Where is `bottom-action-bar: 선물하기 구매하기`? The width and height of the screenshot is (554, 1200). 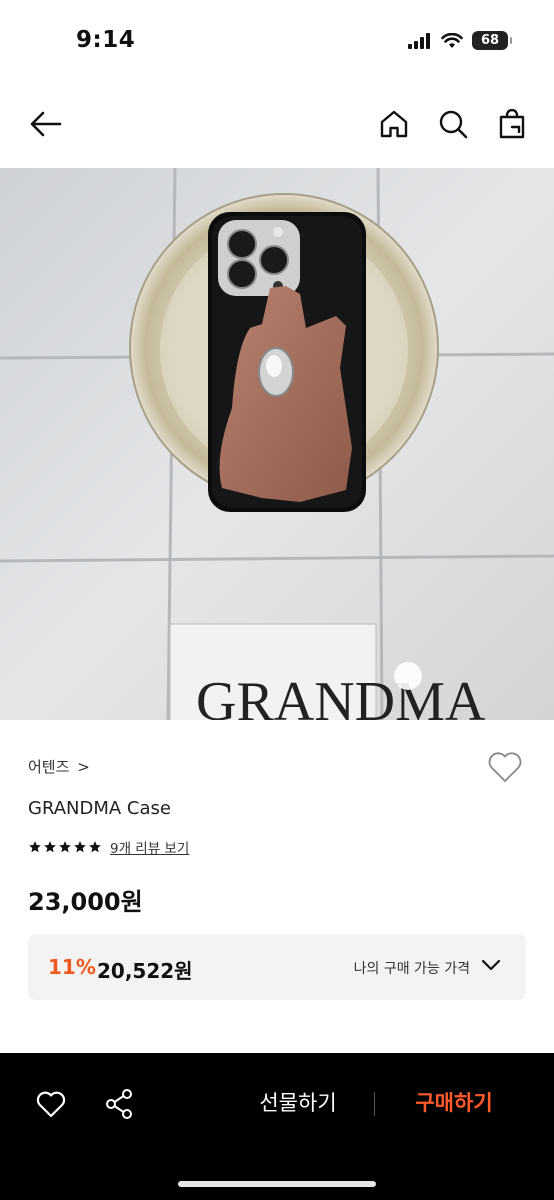 bottom-action-bar: 선물하기 구매하기 is located at coordinates (277, 1126).